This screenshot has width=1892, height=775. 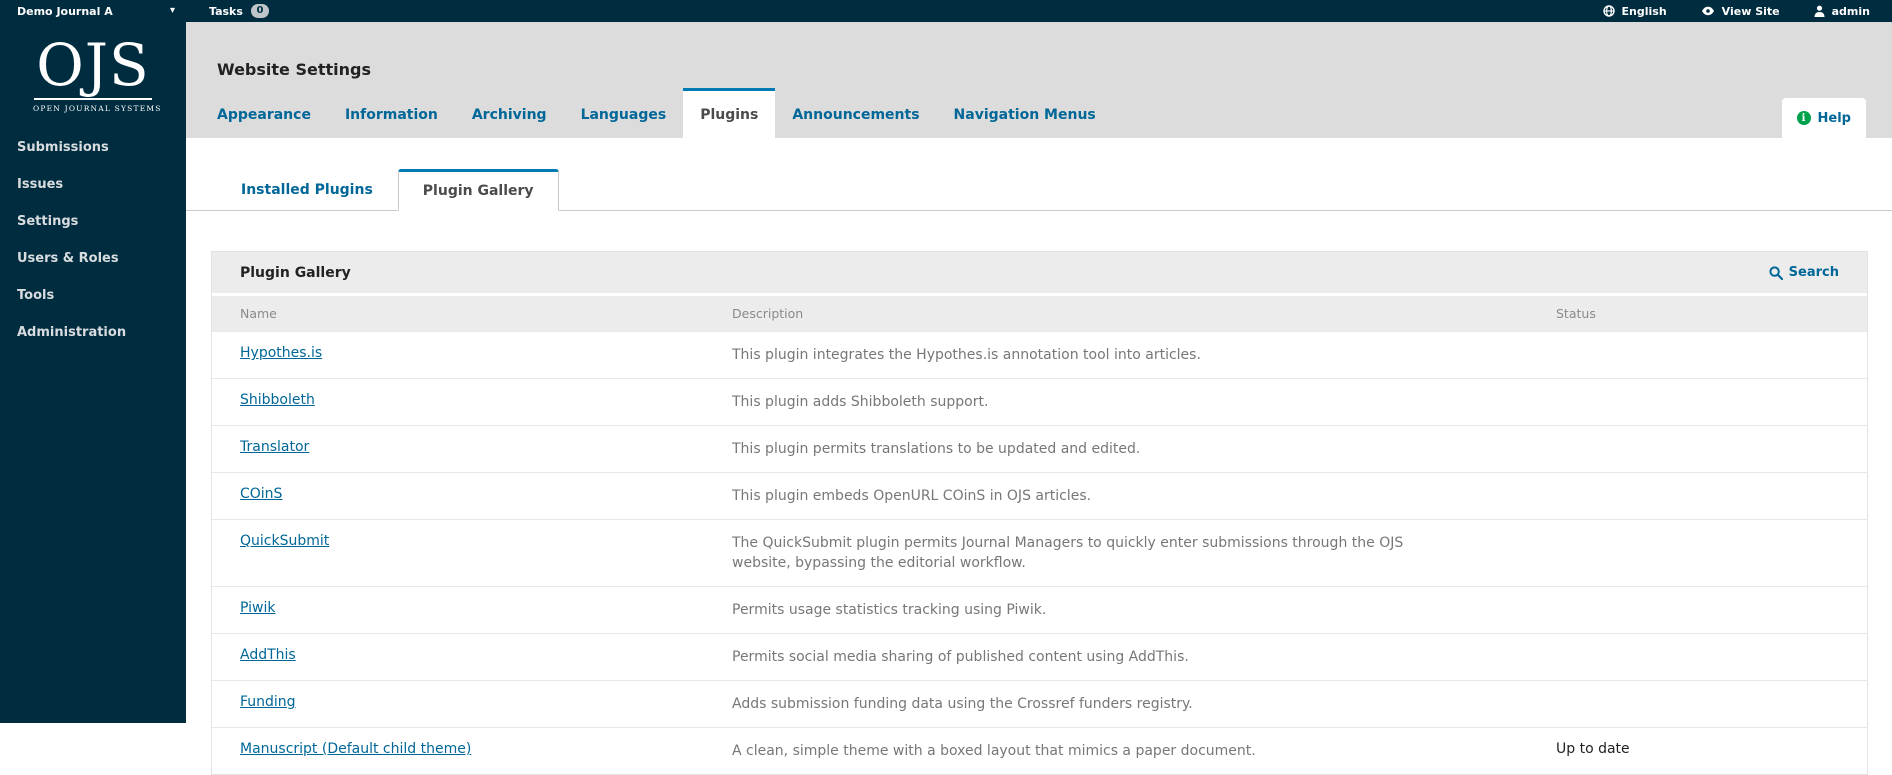 I want to click on chevron-down-icon: ▾, so click(x=172, y=10).